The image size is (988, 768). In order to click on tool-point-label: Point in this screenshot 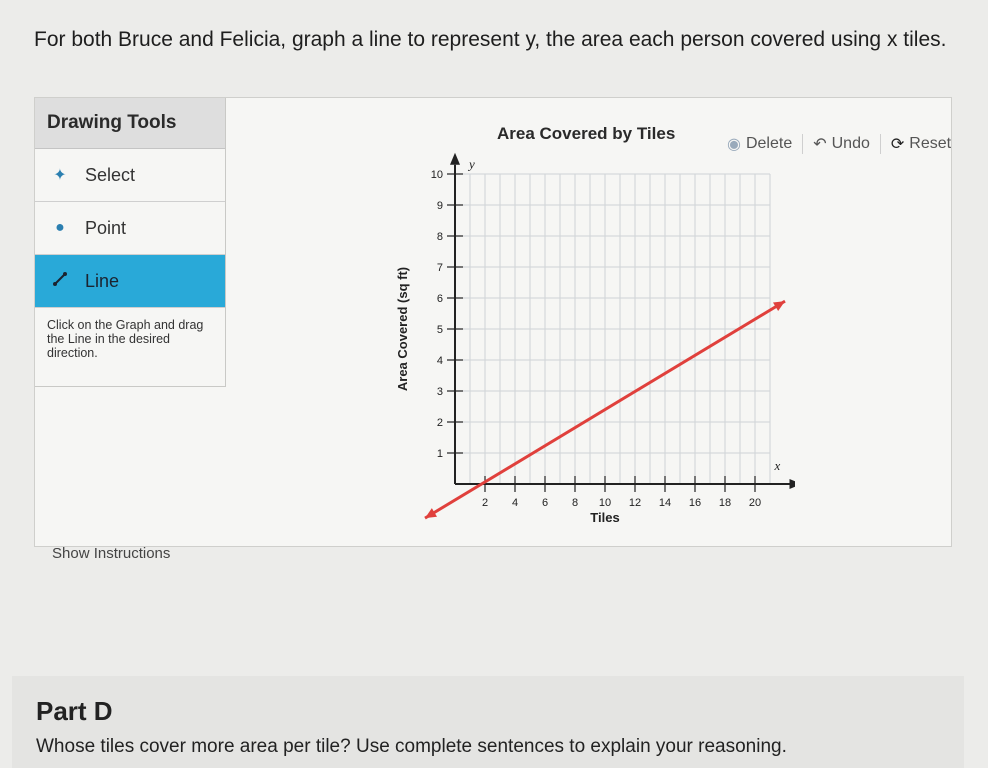, I will do `click(106, 227)`.